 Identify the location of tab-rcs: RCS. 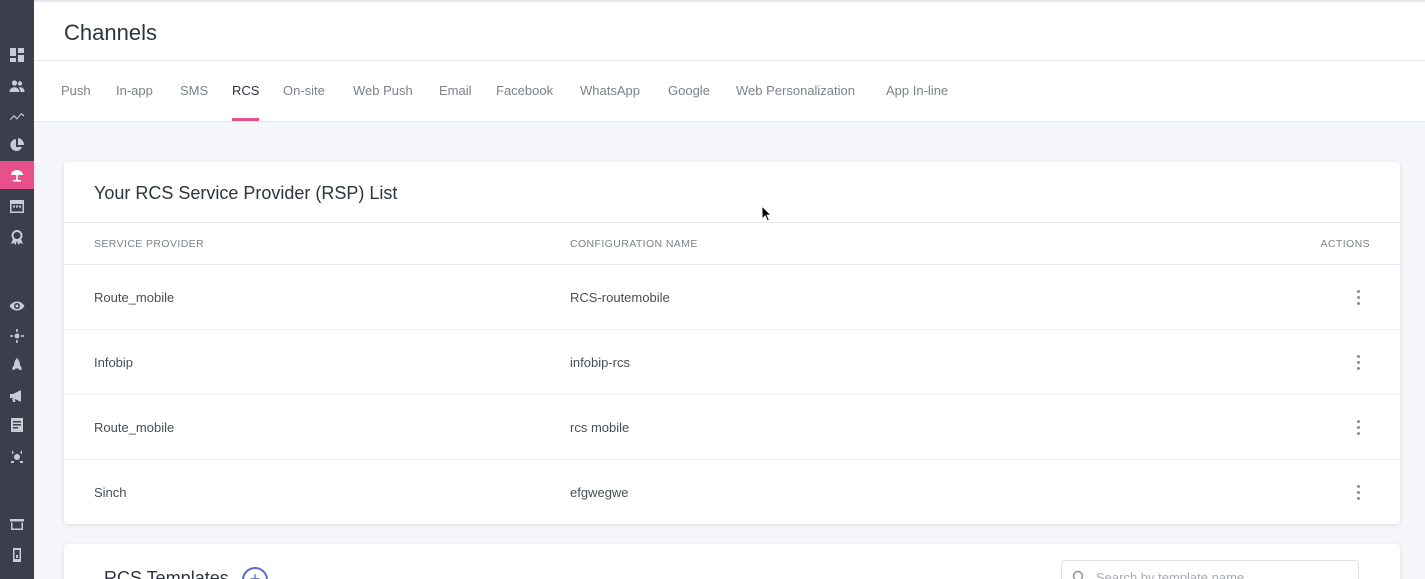
(246, 91).